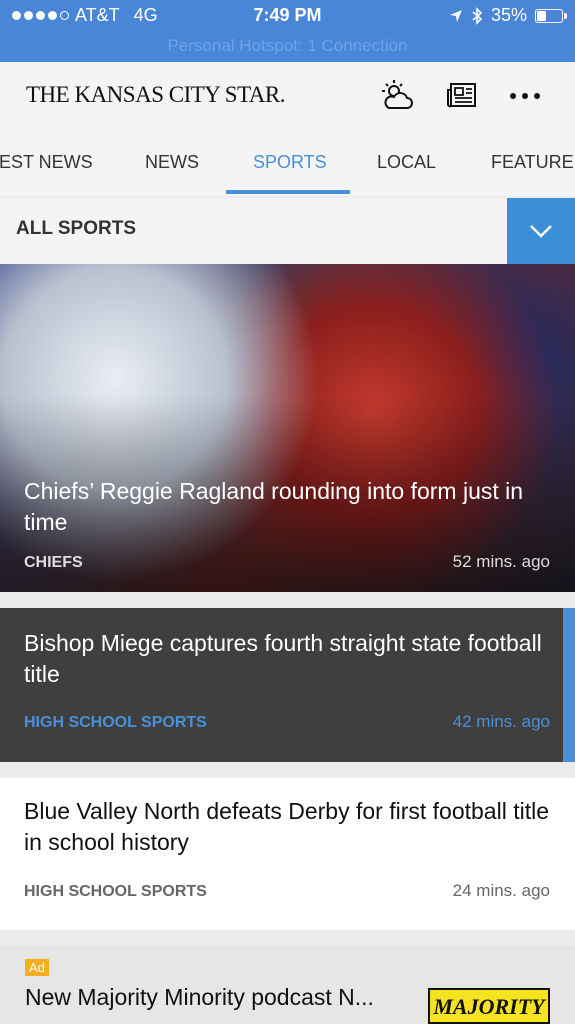 The width and height of the screenshot is (575, 1024). I want to click on article-time: 42 mins. ago, so click(501, 721).